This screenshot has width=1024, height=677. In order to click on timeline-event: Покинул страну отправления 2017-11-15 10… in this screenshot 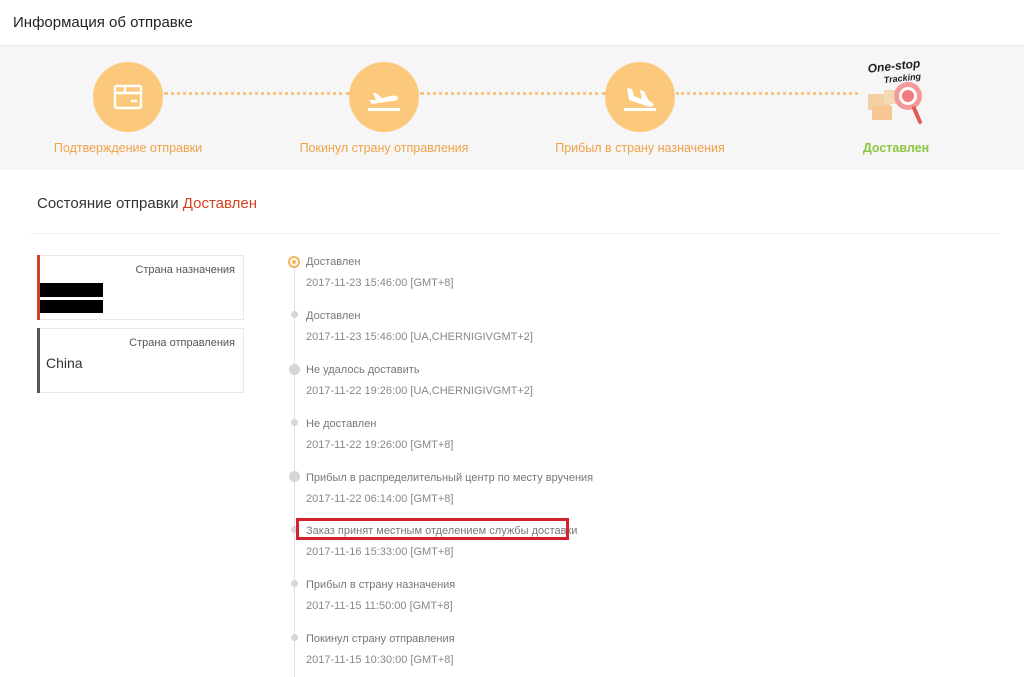, I will do `click(380, 649)`.